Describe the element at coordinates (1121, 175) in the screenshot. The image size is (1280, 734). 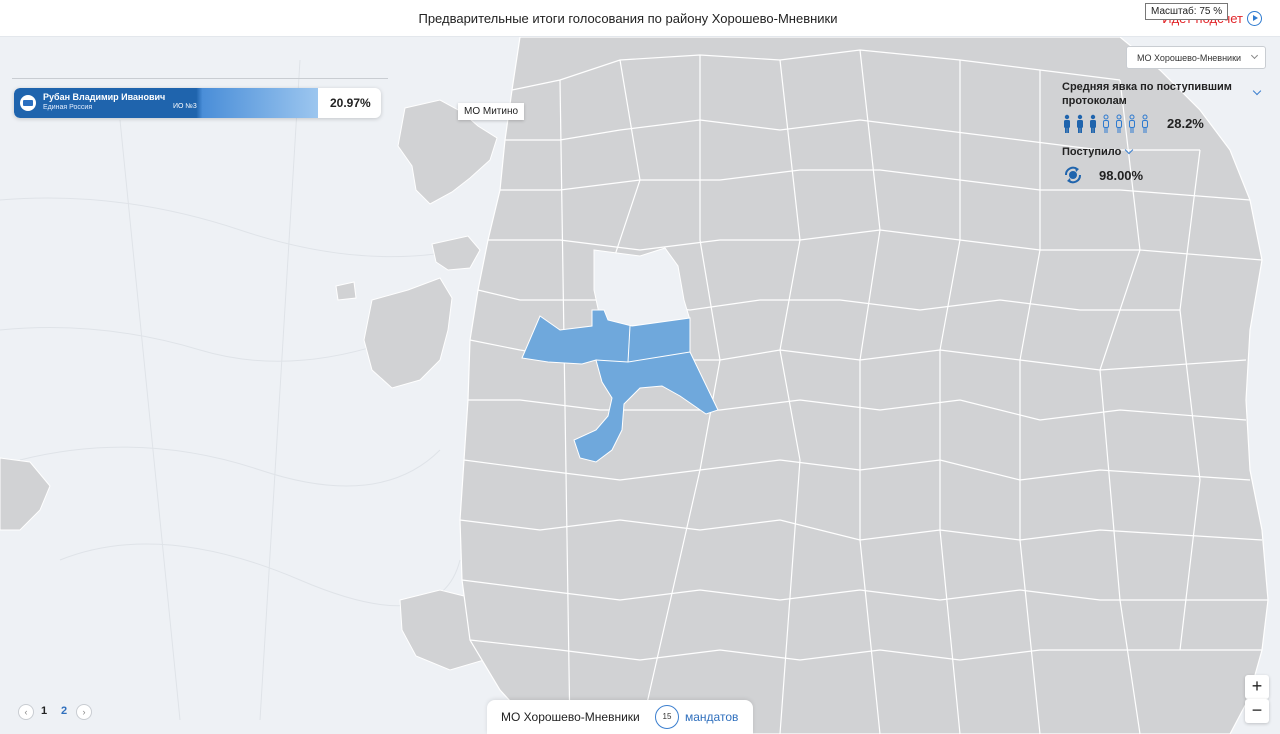
I see `received-value: 98.00%` at that location.